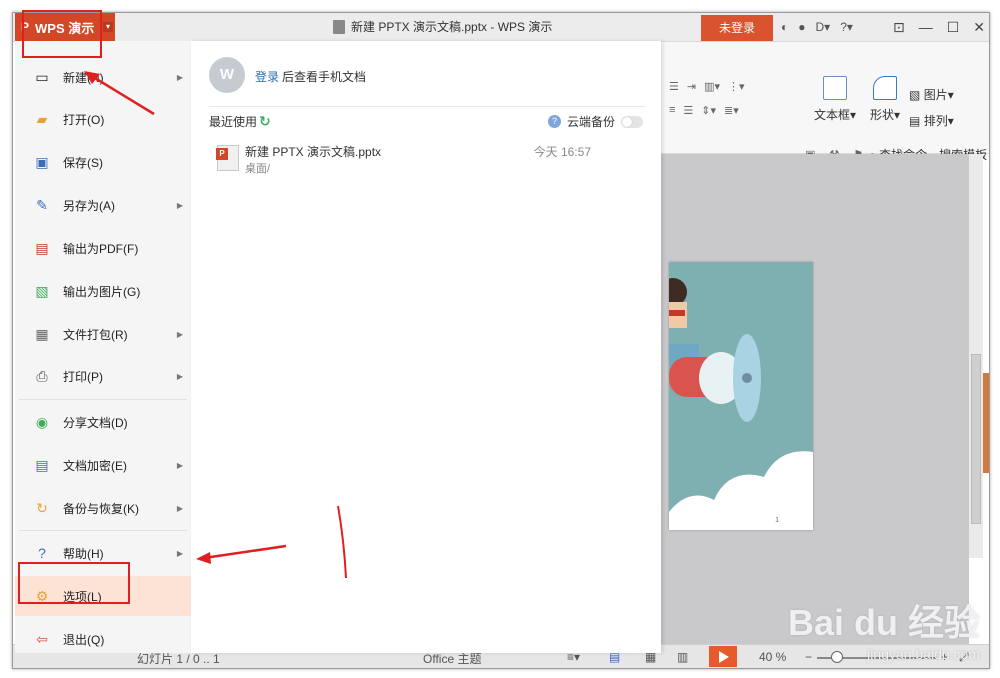  I want to click on baidu-watermark: Bai du 经验 jingyan.baidu.com, so click(884, 628).